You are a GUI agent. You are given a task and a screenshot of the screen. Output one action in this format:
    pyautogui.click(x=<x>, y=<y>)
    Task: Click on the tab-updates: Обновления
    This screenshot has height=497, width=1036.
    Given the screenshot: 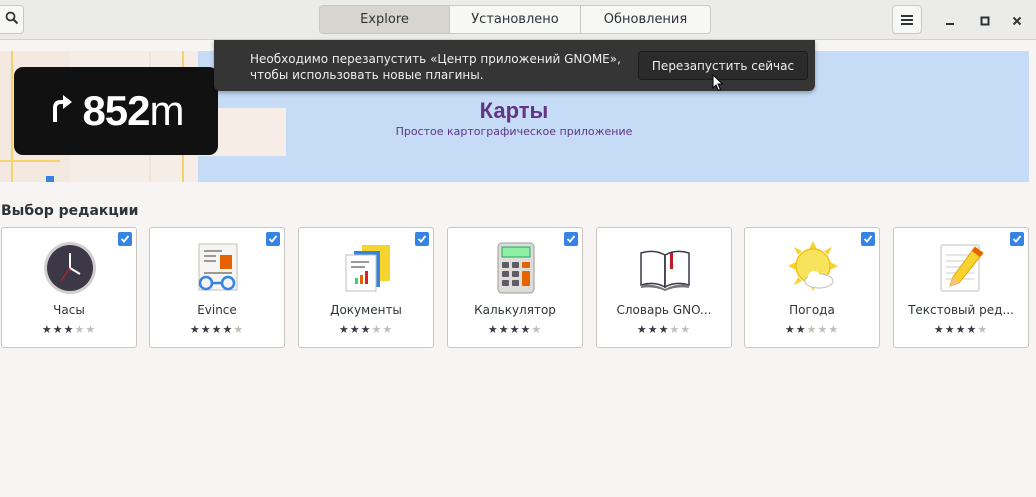 What is the action you would take?
    pyautogui.click(x=645, y=19)
    